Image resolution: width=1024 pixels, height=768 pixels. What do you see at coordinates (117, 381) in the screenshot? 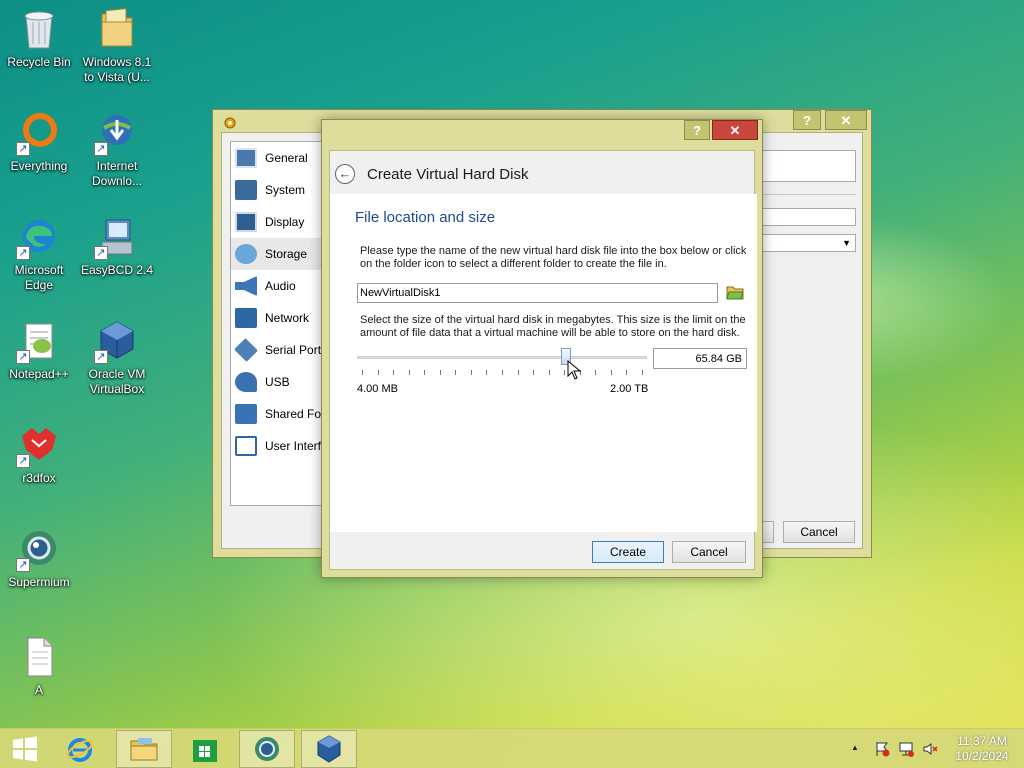
I see `desktop-icon-label: Oracle VM VirtualBox` at bounding box center [117, 381].